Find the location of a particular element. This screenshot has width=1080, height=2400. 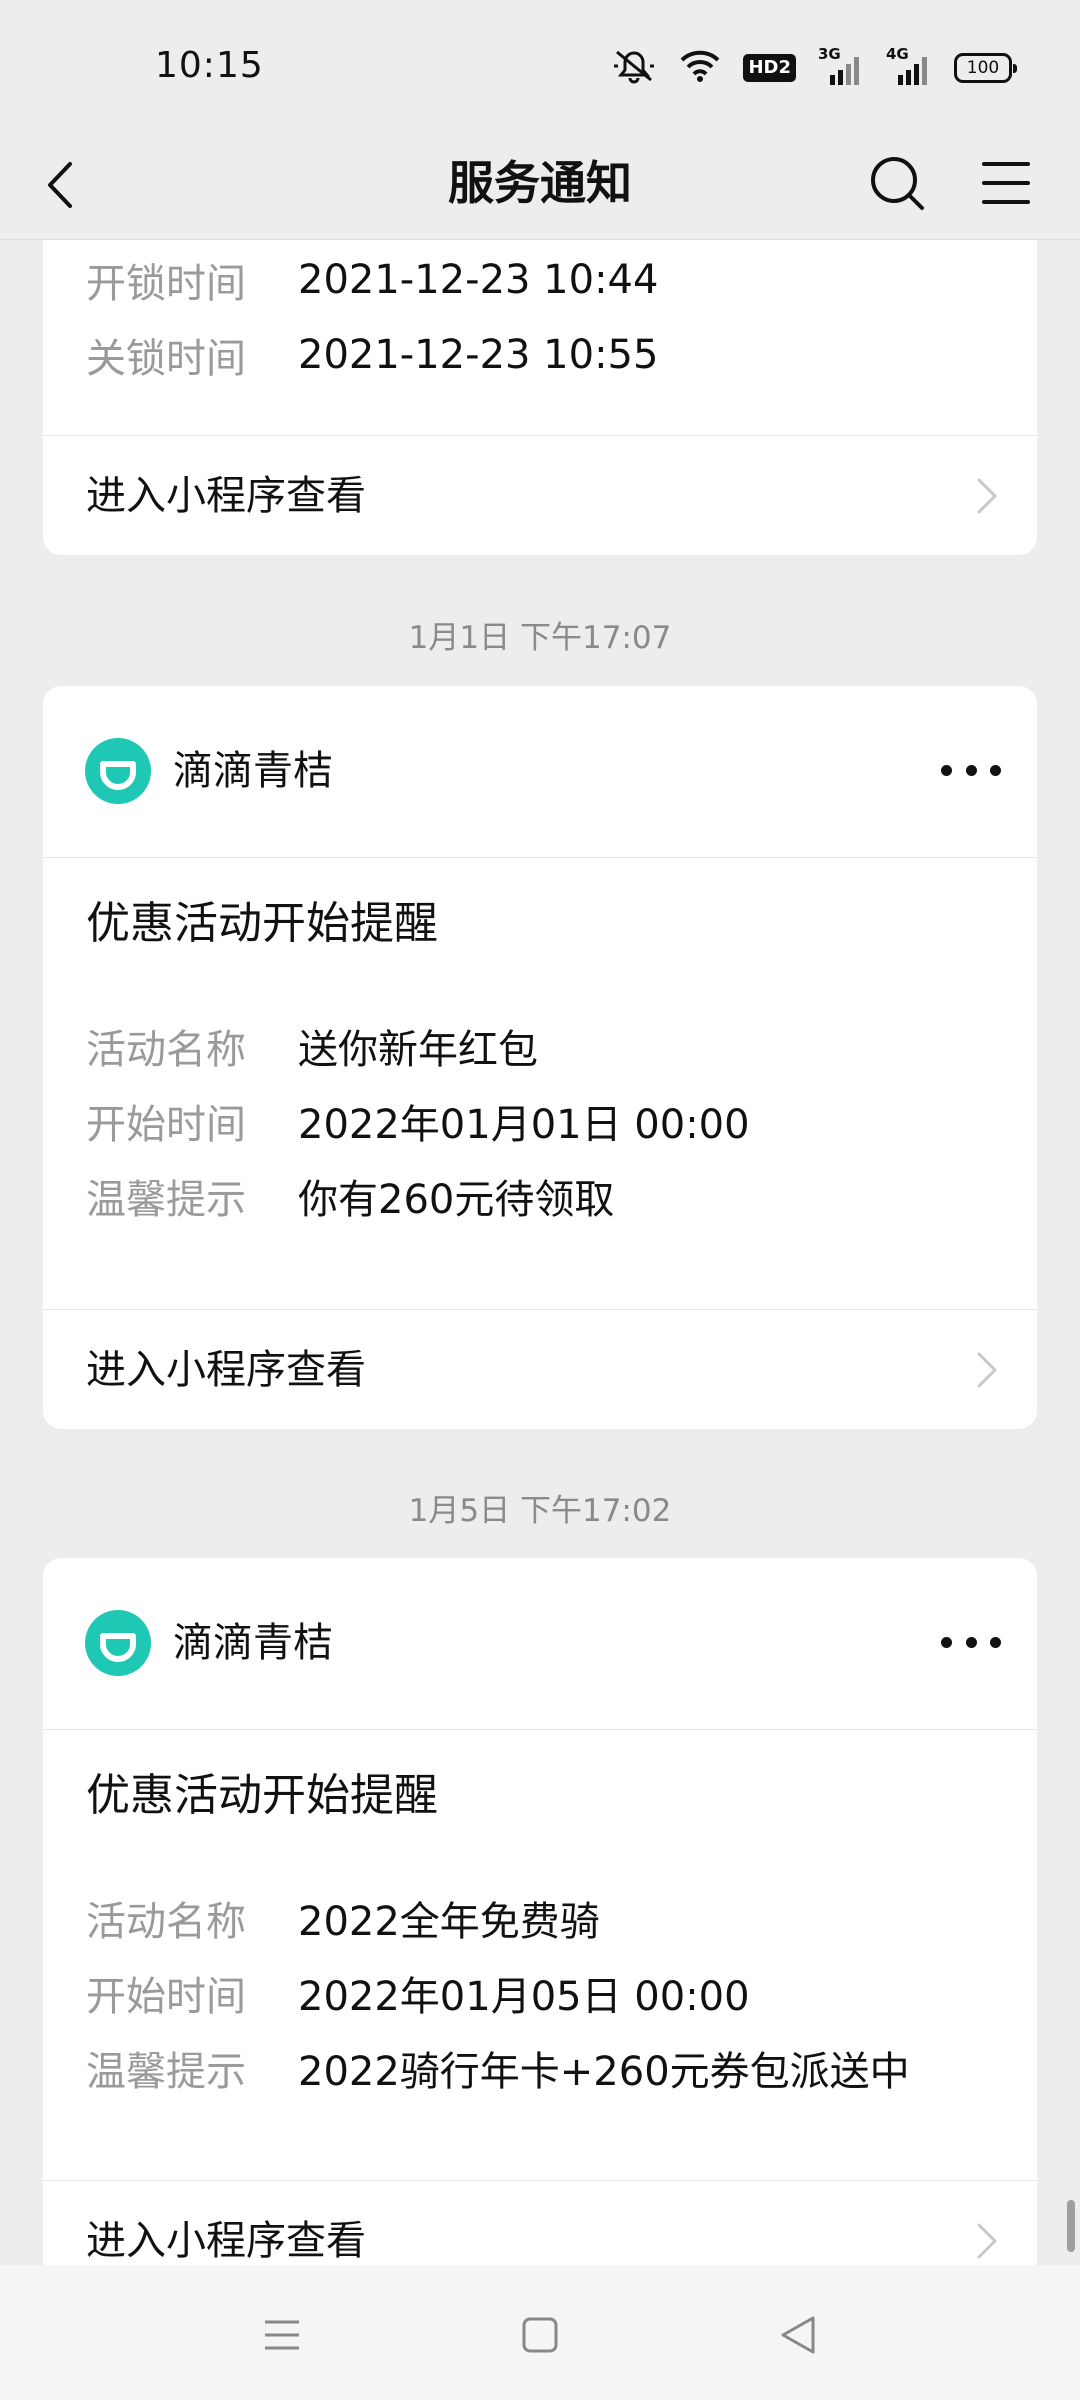

search-icon is located at coordinates (897, 183).